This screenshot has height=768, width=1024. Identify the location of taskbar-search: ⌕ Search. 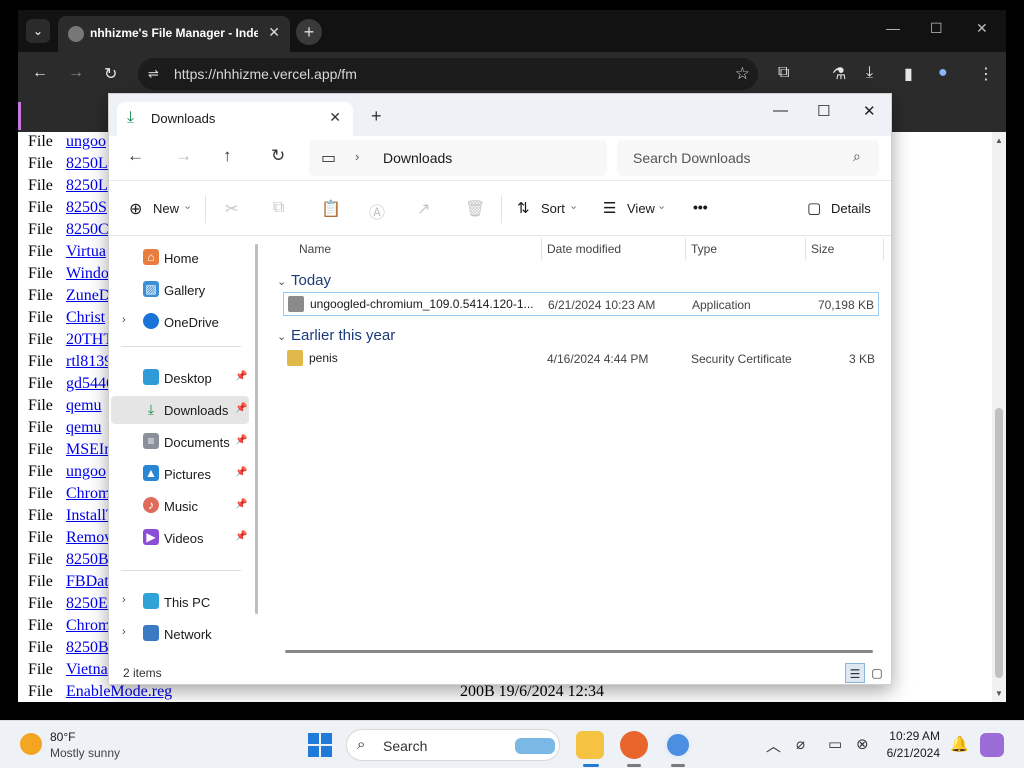
(453, 745).